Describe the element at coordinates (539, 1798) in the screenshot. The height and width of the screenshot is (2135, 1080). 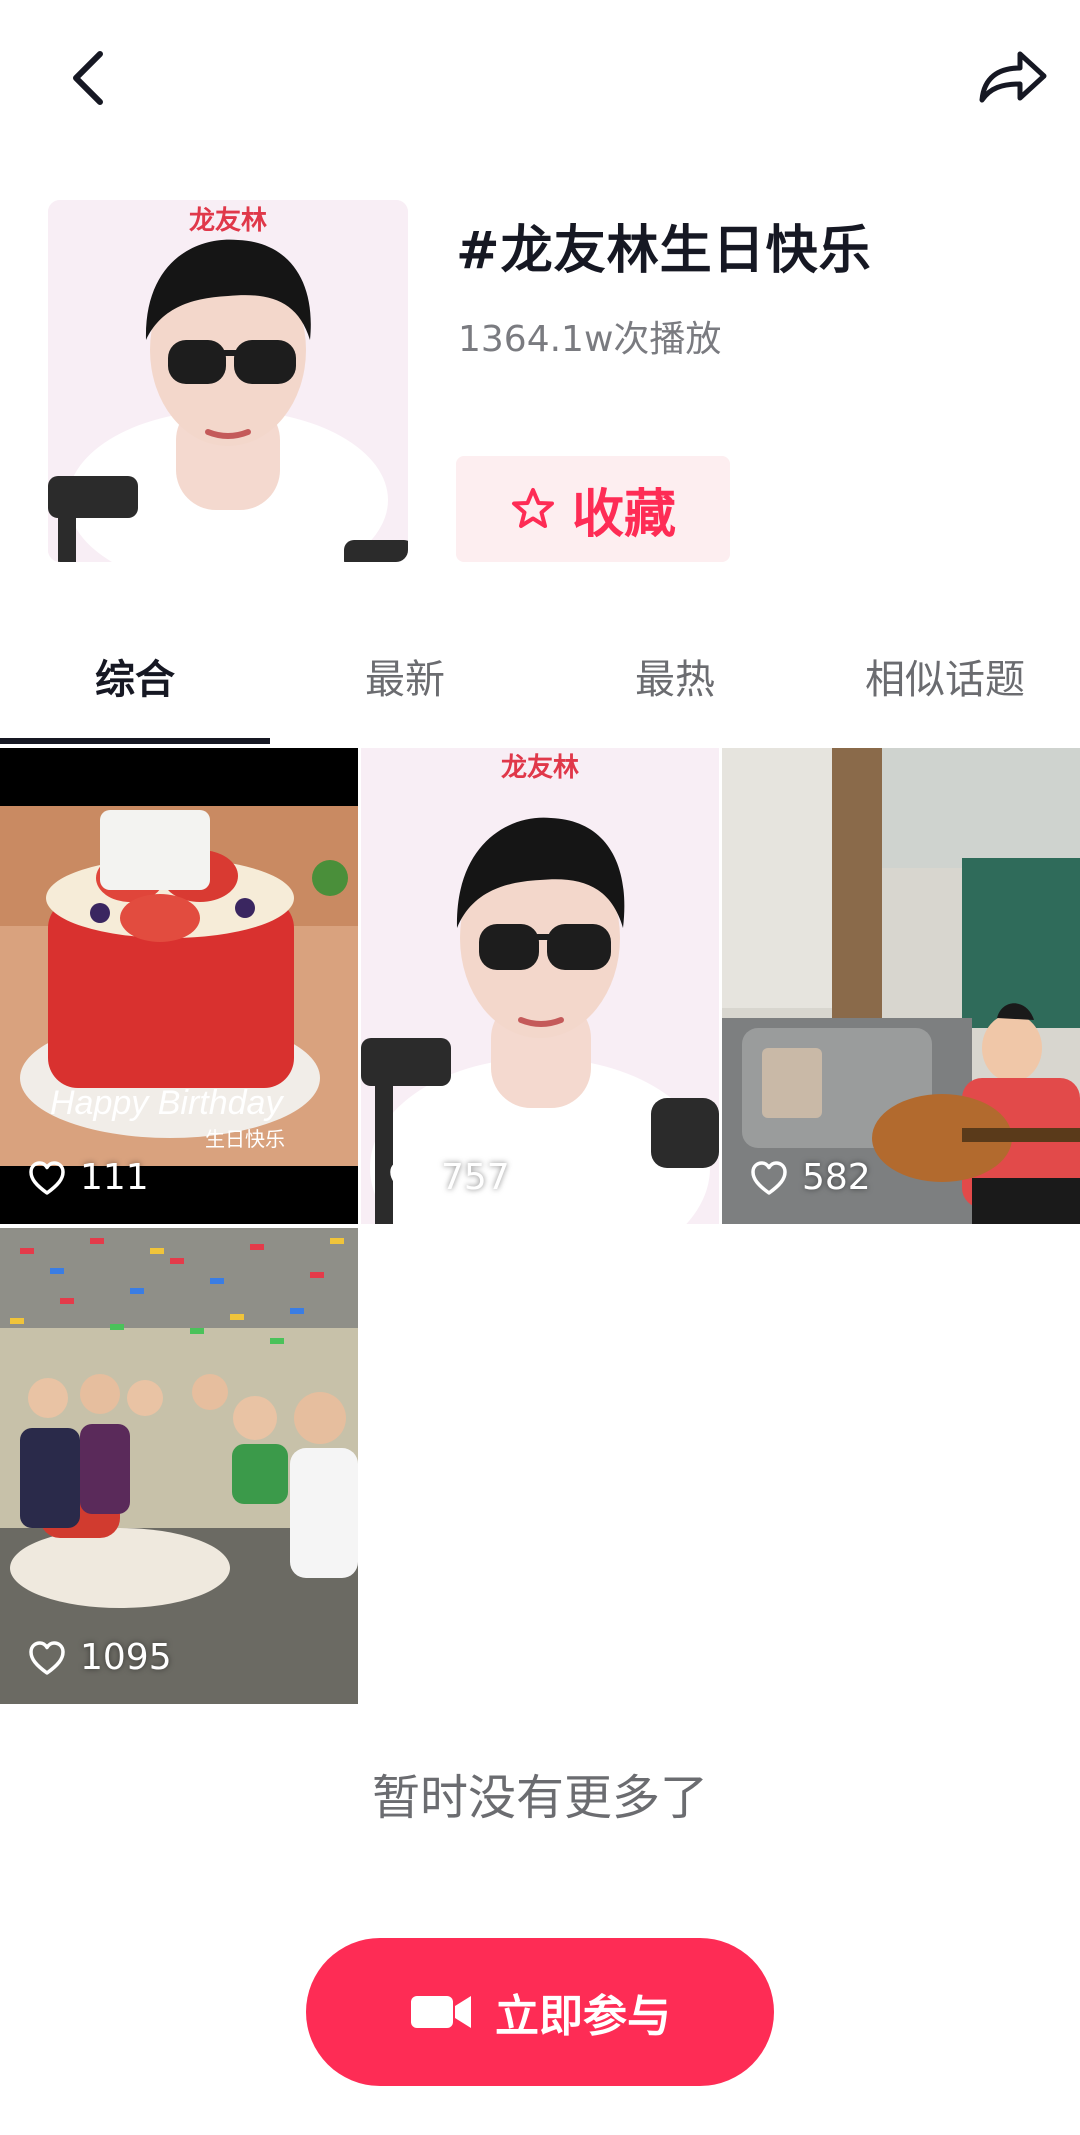
I see `no-more-content-text: 暂时没有更多了` at that location.